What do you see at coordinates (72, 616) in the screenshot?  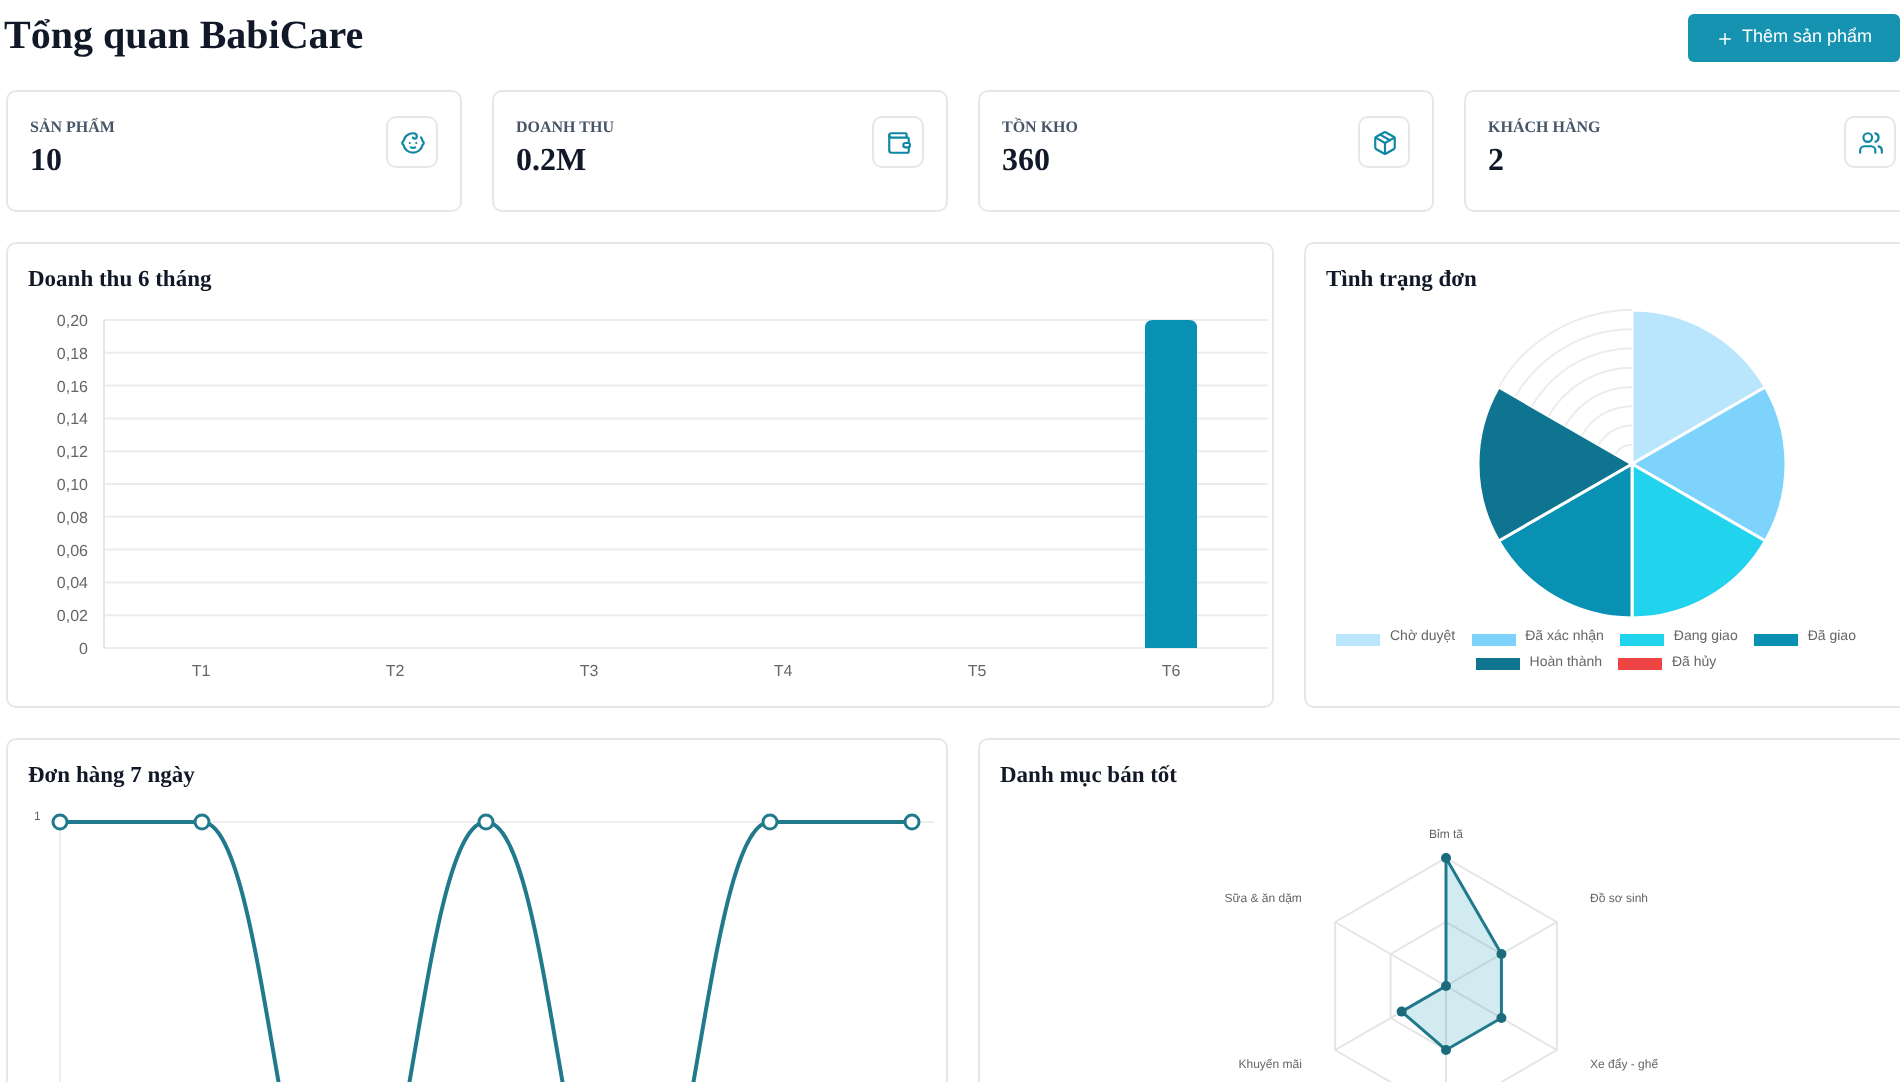 I see `y-tick-label: 0,02` at bounding box center [72, 616].